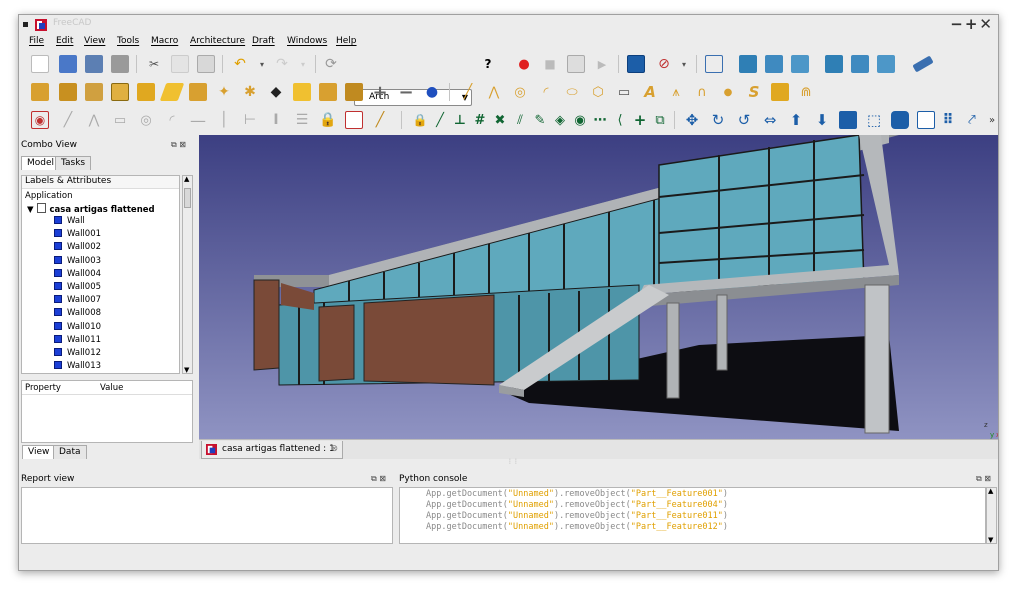 Image resolution: width=1024 pixels, height=592 pixels. What do you see at coordinates (822, 120) in the screenshot?
I see `downgrade-arrow-icon: ⬇` at bounding box center [822, 120].